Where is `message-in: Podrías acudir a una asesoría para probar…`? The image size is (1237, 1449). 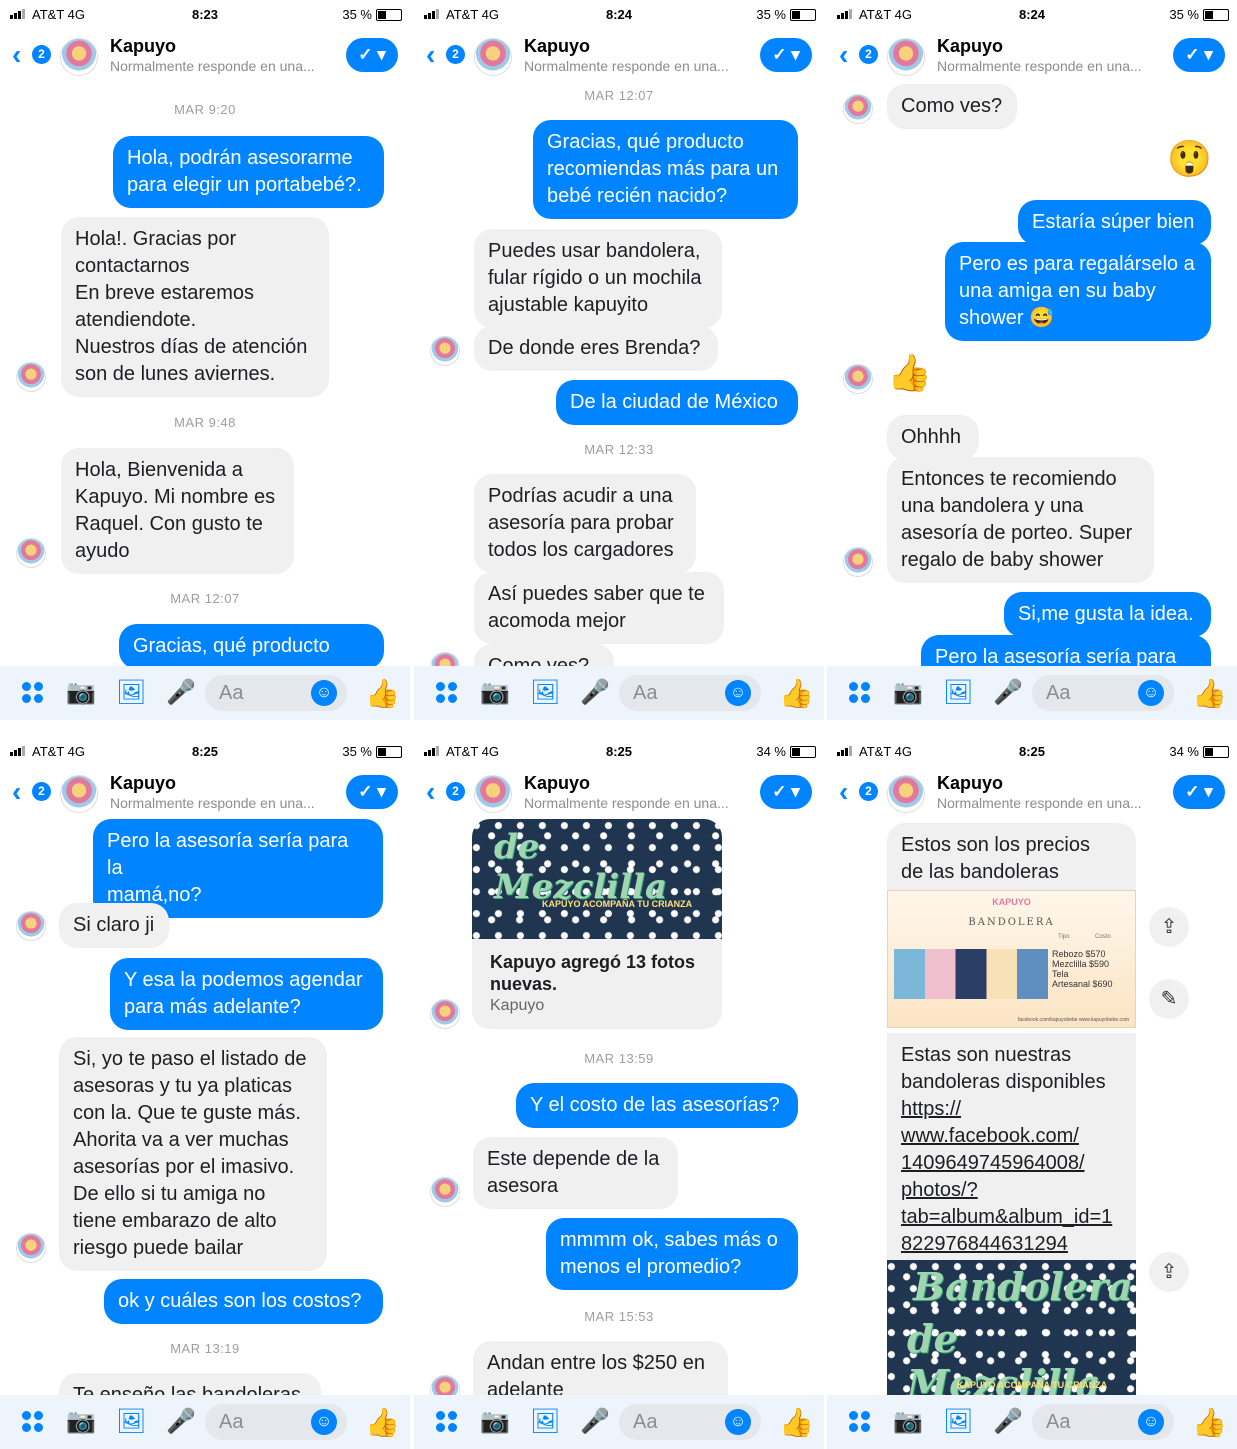 message-in: Podrías acudir a una asesoría para probar… is located at coordinates (585, 523).